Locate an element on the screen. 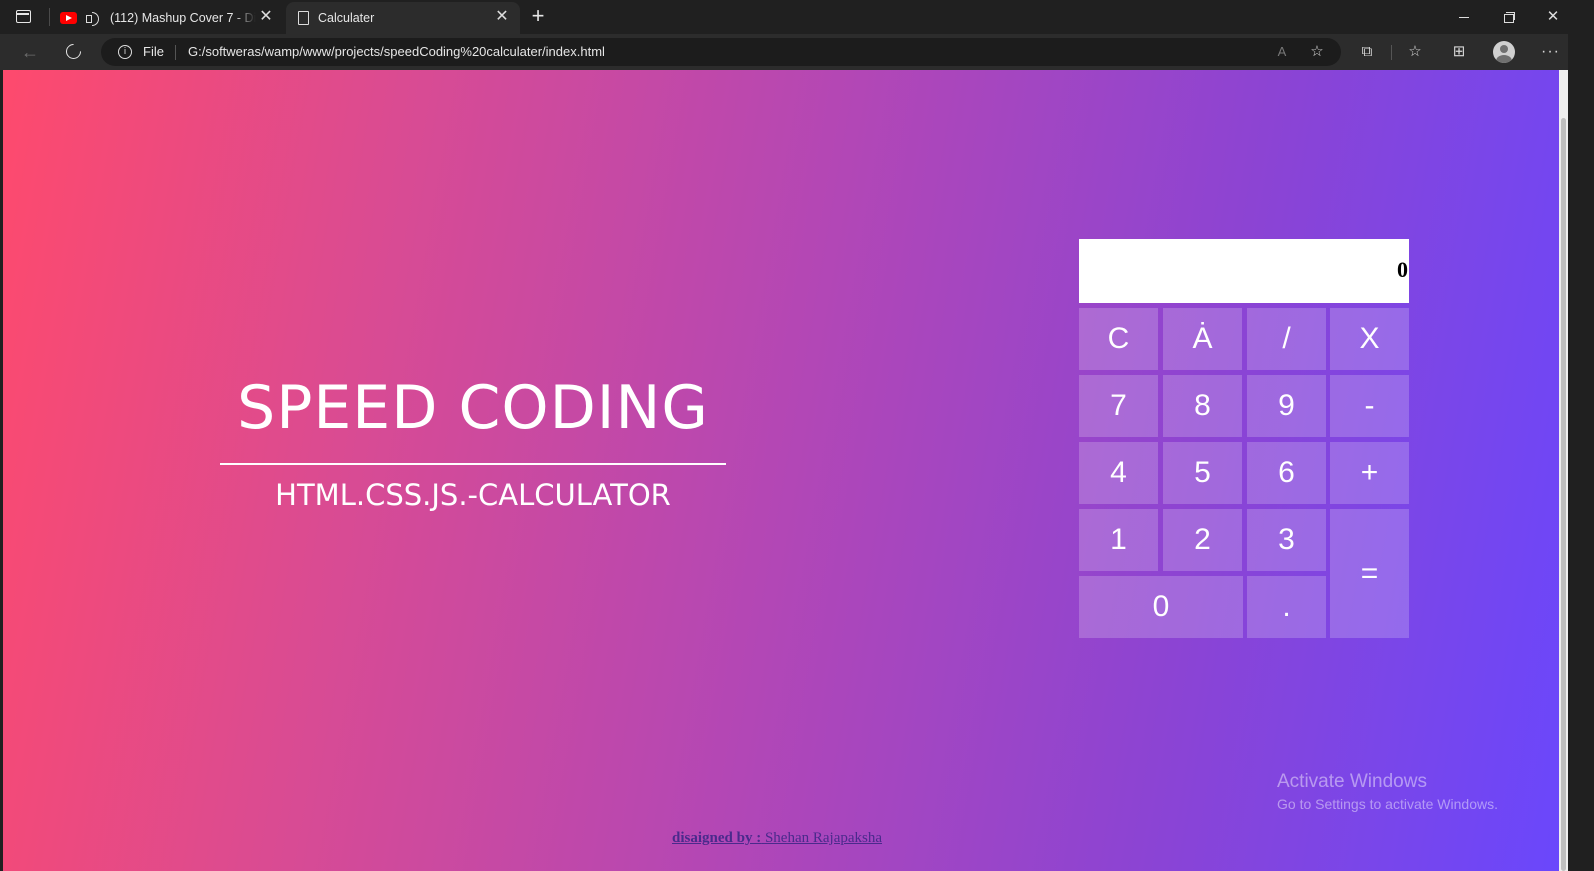 This screenshot has height=871, width=1594. tab-actions-icon is located at coordinates (24, 17).